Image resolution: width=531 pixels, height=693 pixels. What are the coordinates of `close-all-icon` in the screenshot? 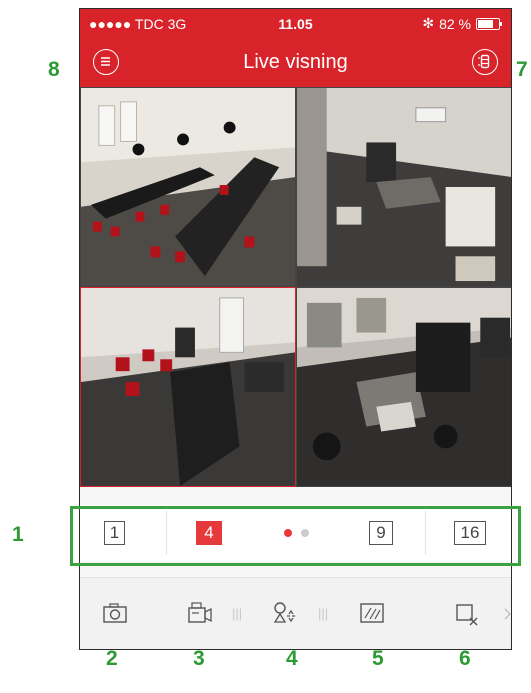 It's located at (467, 613).